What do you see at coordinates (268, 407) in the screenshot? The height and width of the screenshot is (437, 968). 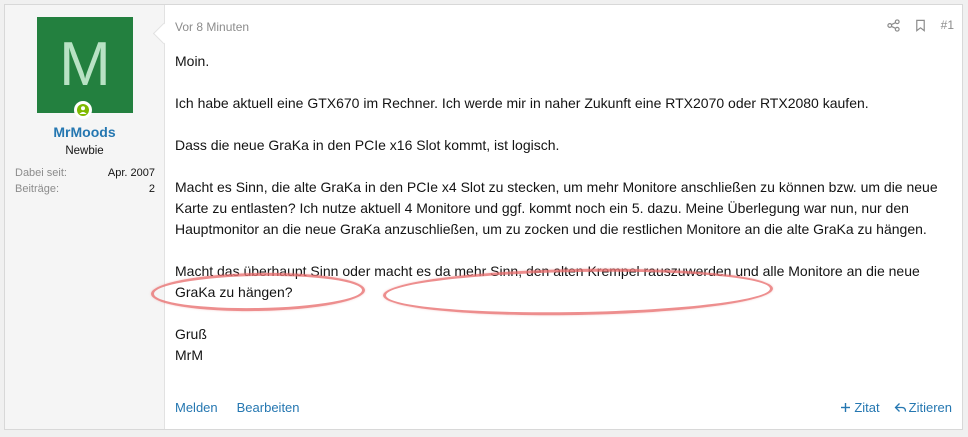 I see `edit-link: Bearbeiten` at bounding box center [268, 407].